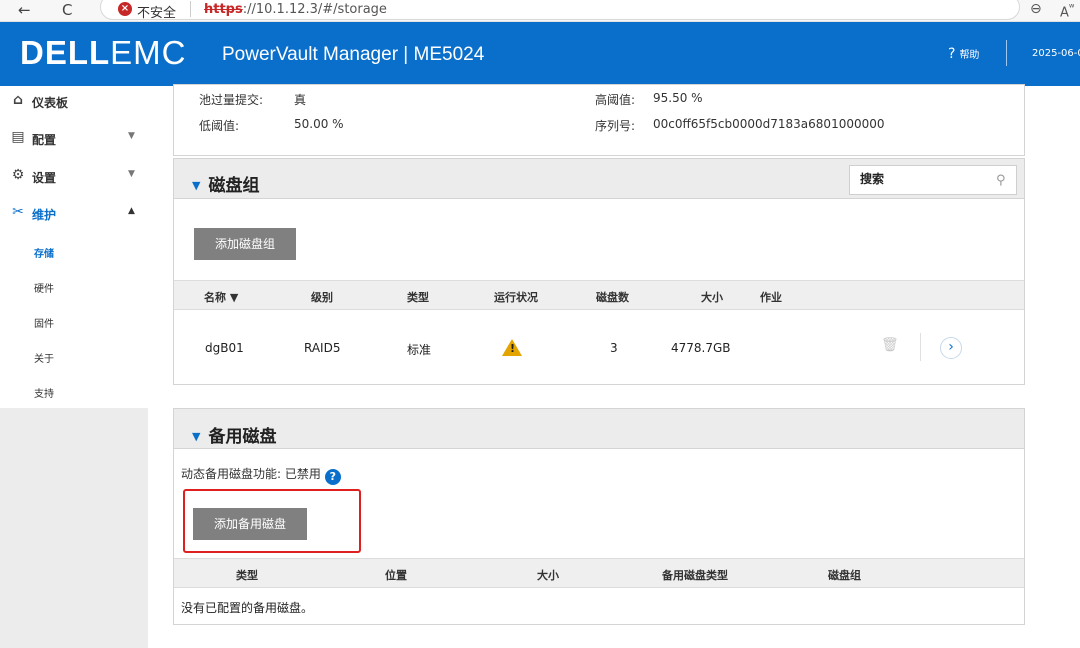 The height and width of the screenshot is (648, 1080). What do you see at coordinates (332, 477) in the screenshot?
I see `help-circle-icon: ?` at bounding box center [332, 477].